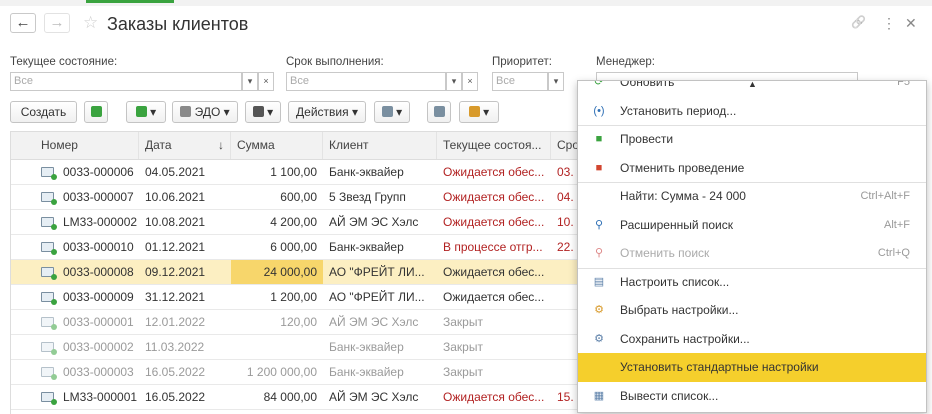 The image size is (932, 414). What do you see at coordinates (752, 367) in the screenshot?
I see `menu-item: Установить стандартные настройки` at bounding box center [752, 367].